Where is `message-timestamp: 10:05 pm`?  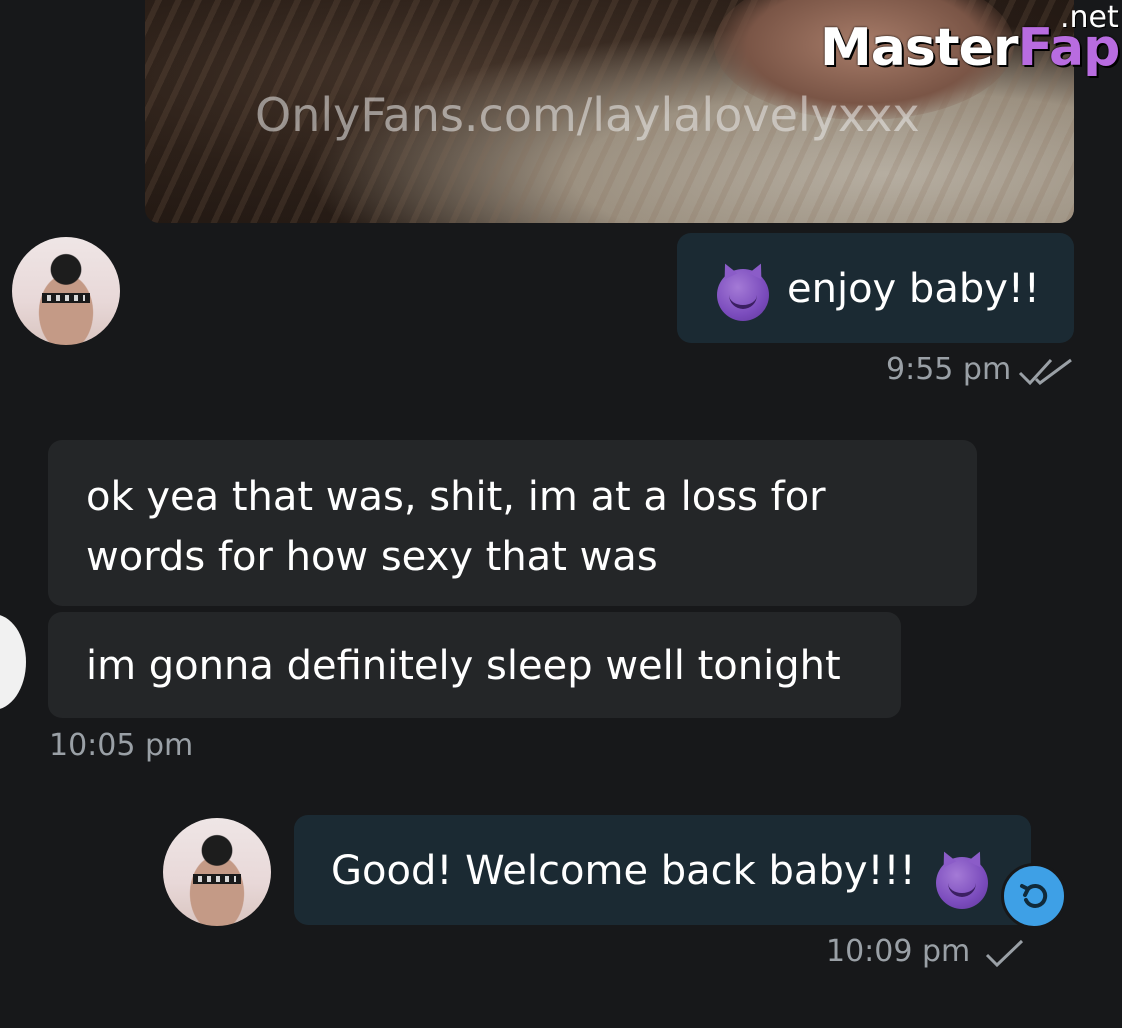 message-timestamp: 10:05 pm is located at coordinates (121, 745).